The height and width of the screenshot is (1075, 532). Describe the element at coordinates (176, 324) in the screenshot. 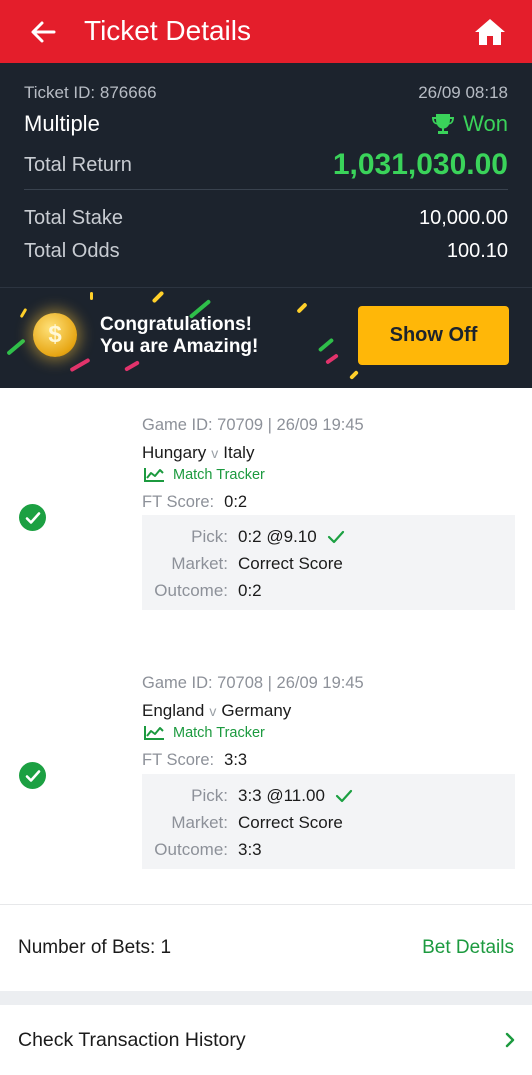

I see `congrats-line-1: Congratulations!` at that location.